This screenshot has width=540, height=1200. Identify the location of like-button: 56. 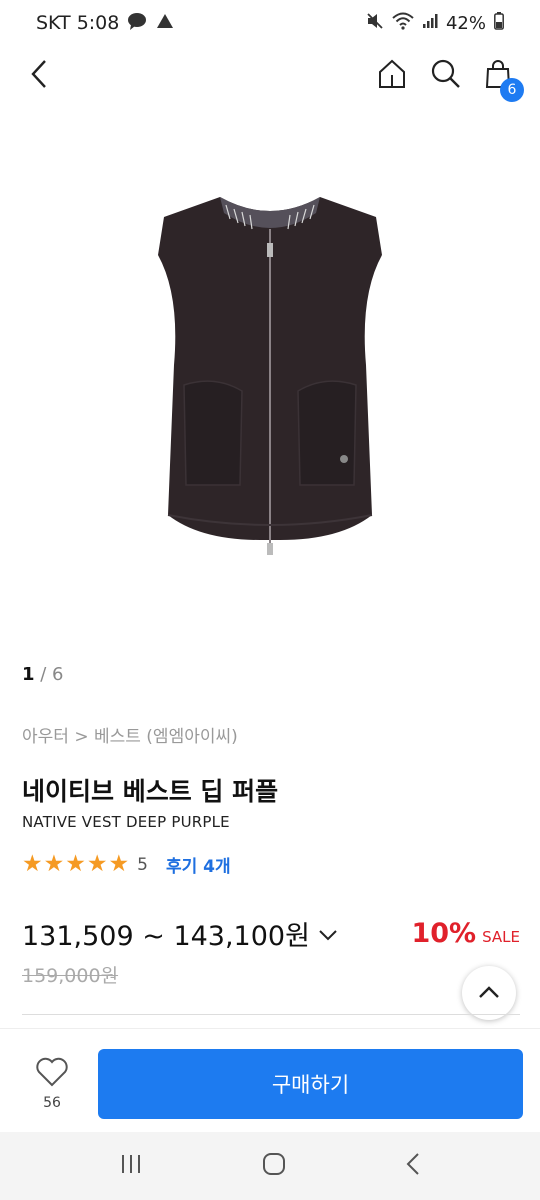
(52, 1084).